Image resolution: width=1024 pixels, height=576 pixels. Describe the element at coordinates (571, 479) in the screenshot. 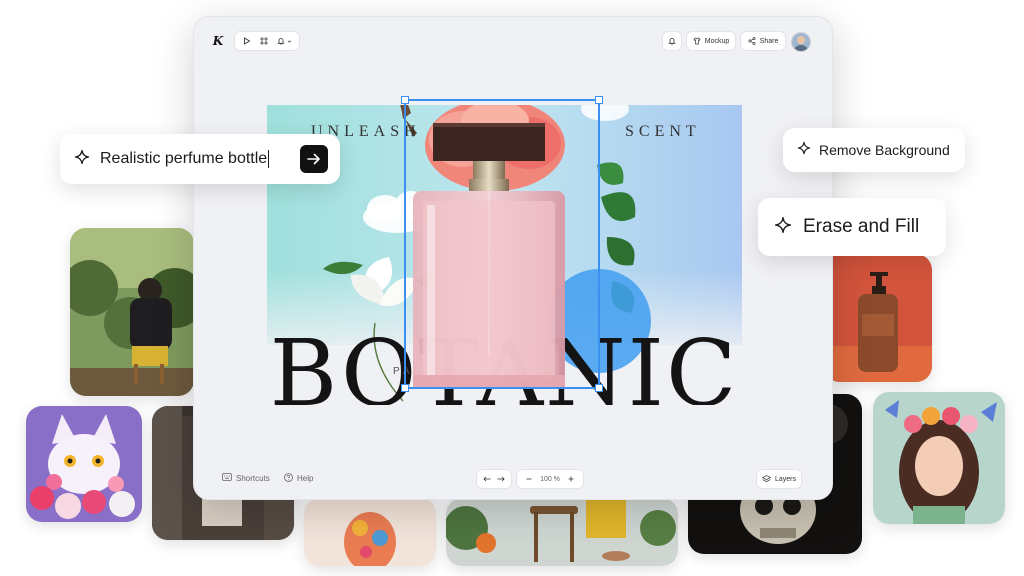

I see `zoom-in-icon` at that location.